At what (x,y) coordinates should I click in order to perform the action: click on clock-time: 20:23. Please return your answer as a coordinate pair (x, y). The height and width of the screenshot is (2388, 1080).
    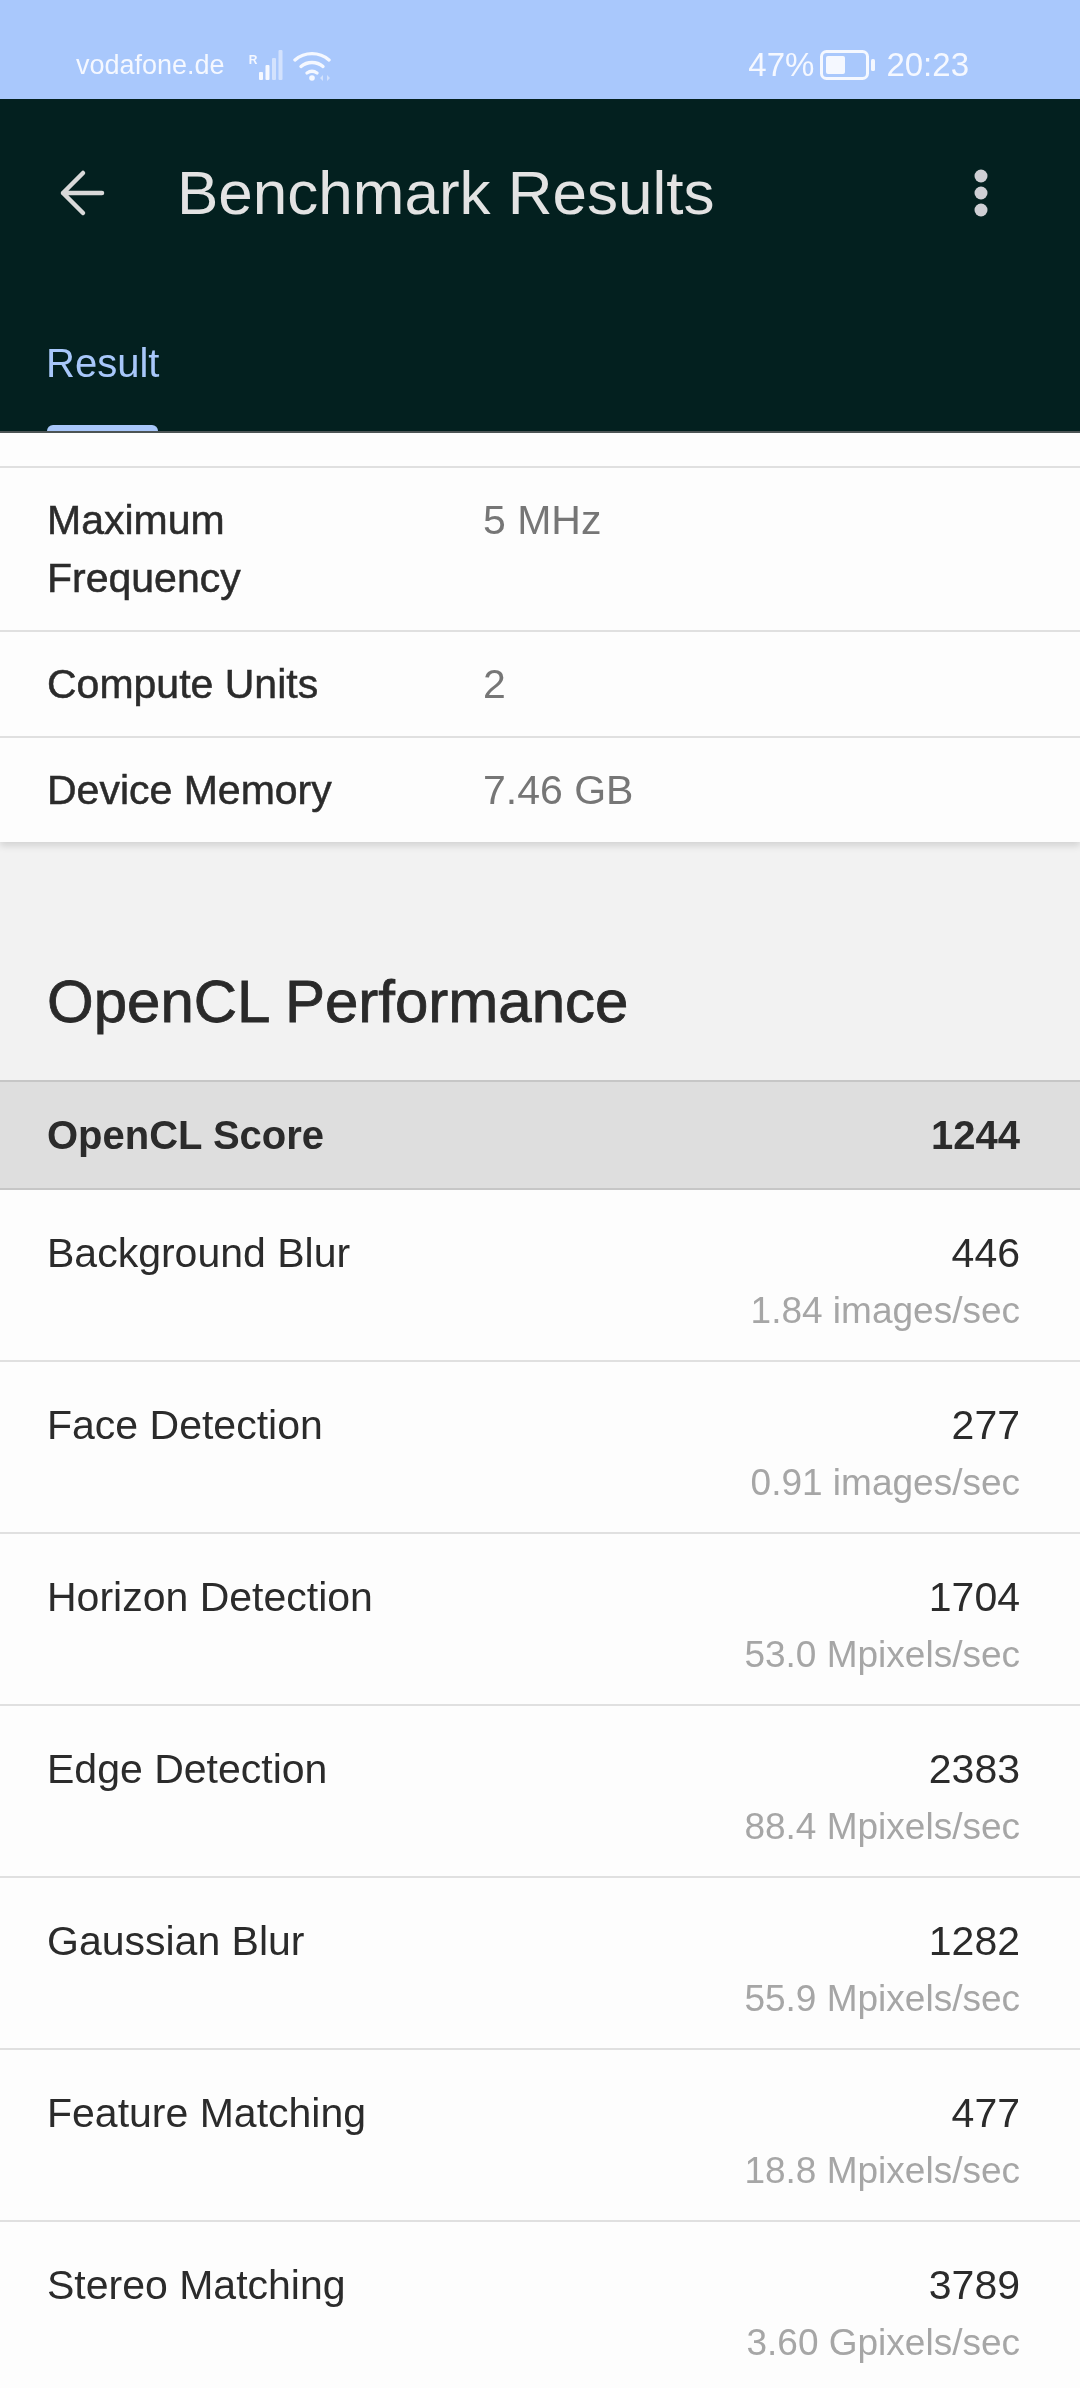
    Looking at the image, I should click on (927, 64).